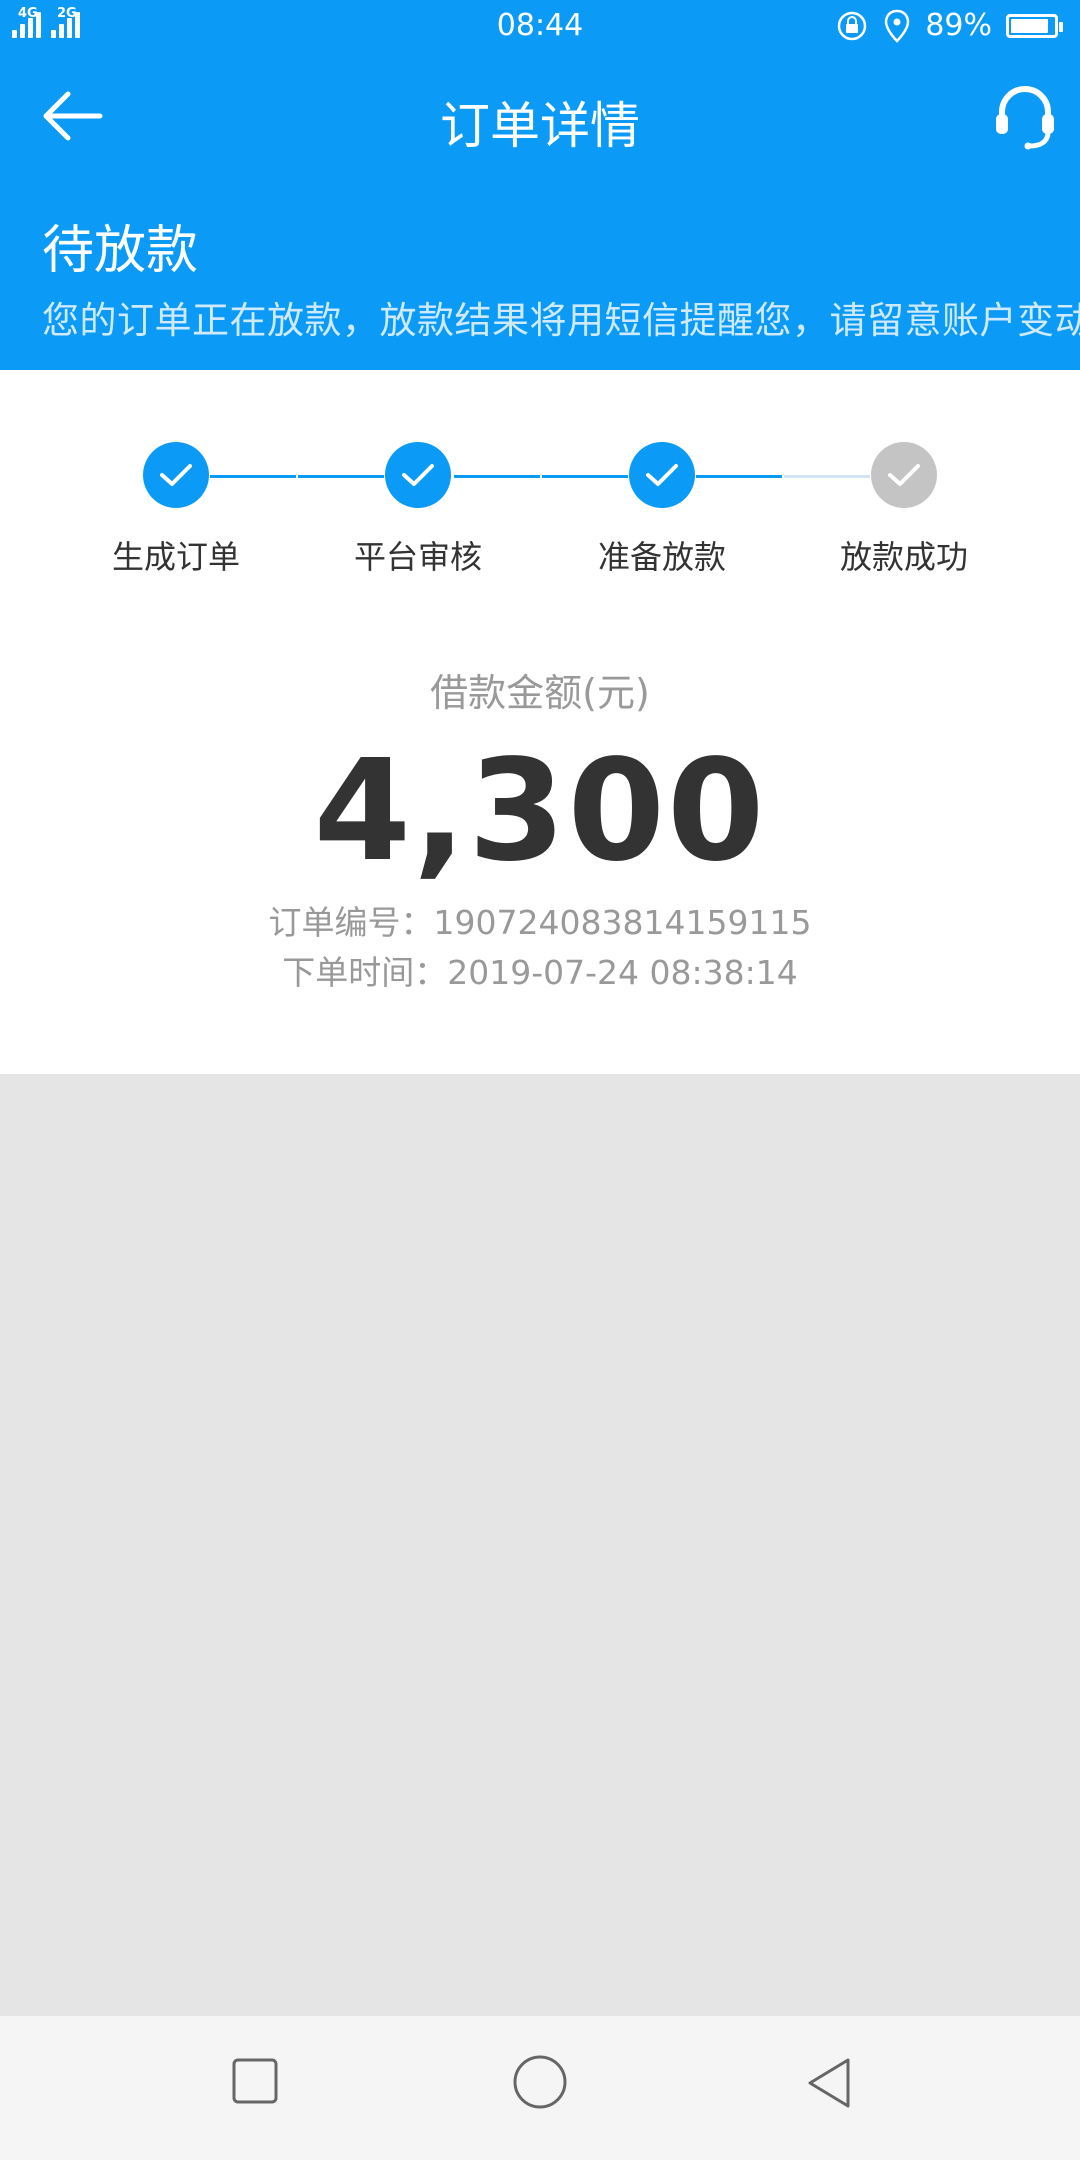 The width and height of the screenshot is (1080, 2160). I want to click on battery-icon, so click(1034, 25).